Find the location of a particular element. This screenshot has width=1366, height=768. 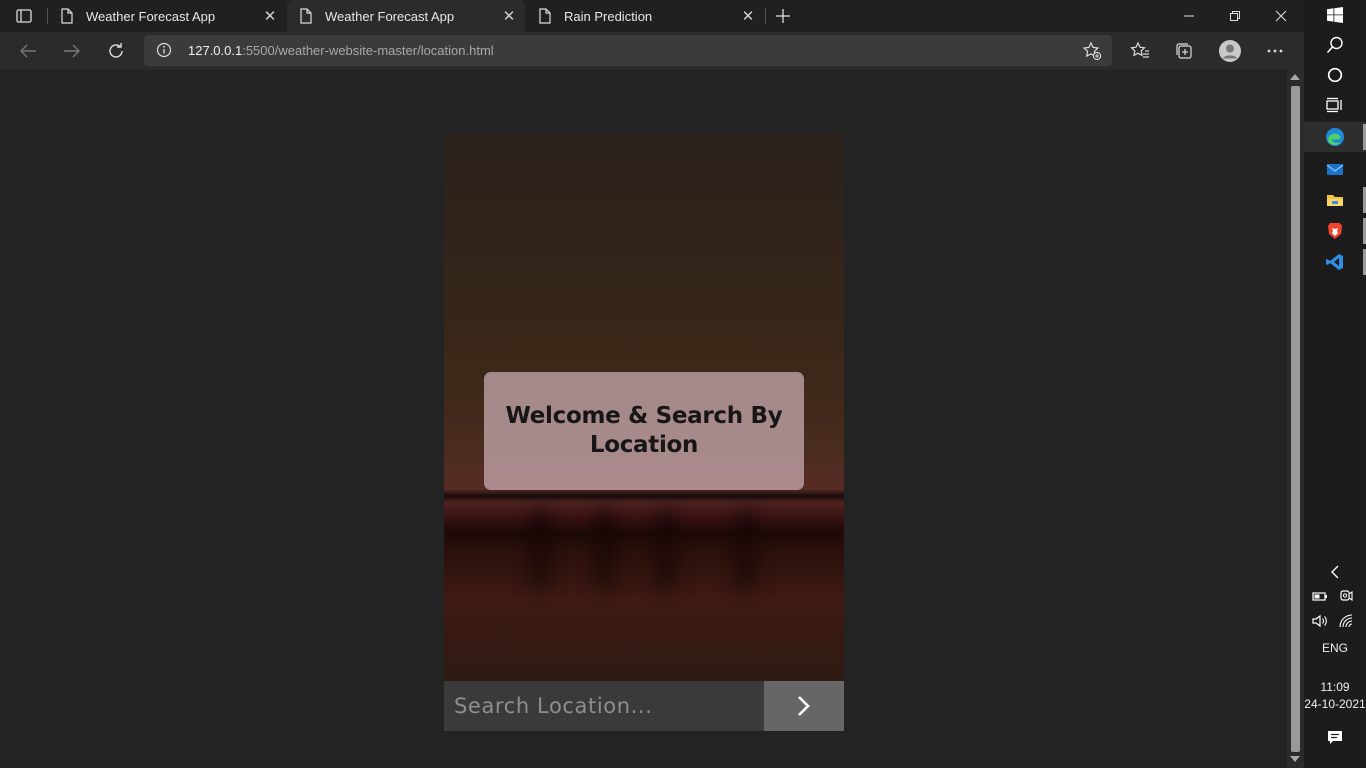

scroll-thumb is located at coordinates (1295, 419).